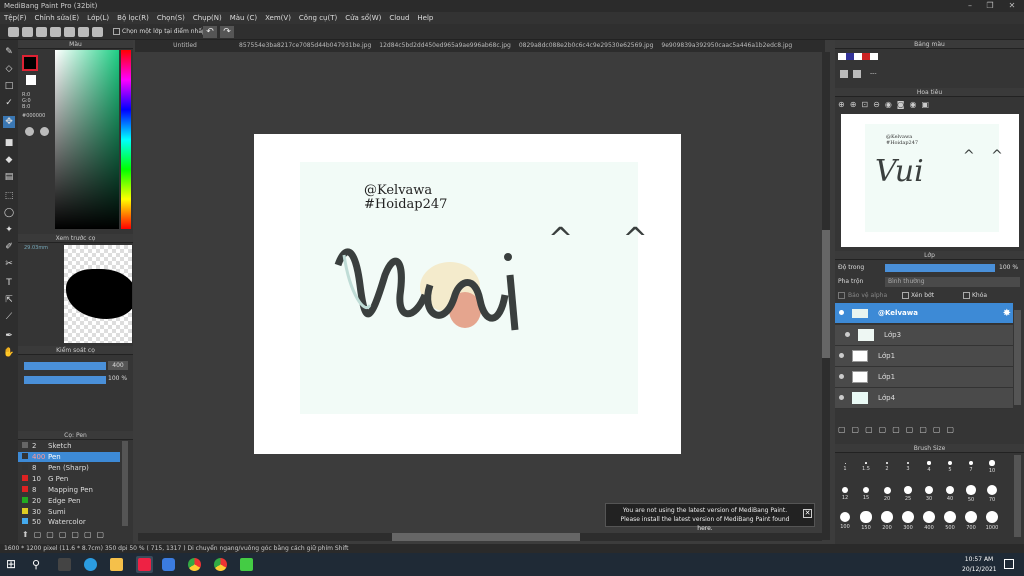 Image resolution: width=1024 pixels, height=576 pixels. I want to click on menu-edit: Chỉnh sửa(E), so click(57, 18).